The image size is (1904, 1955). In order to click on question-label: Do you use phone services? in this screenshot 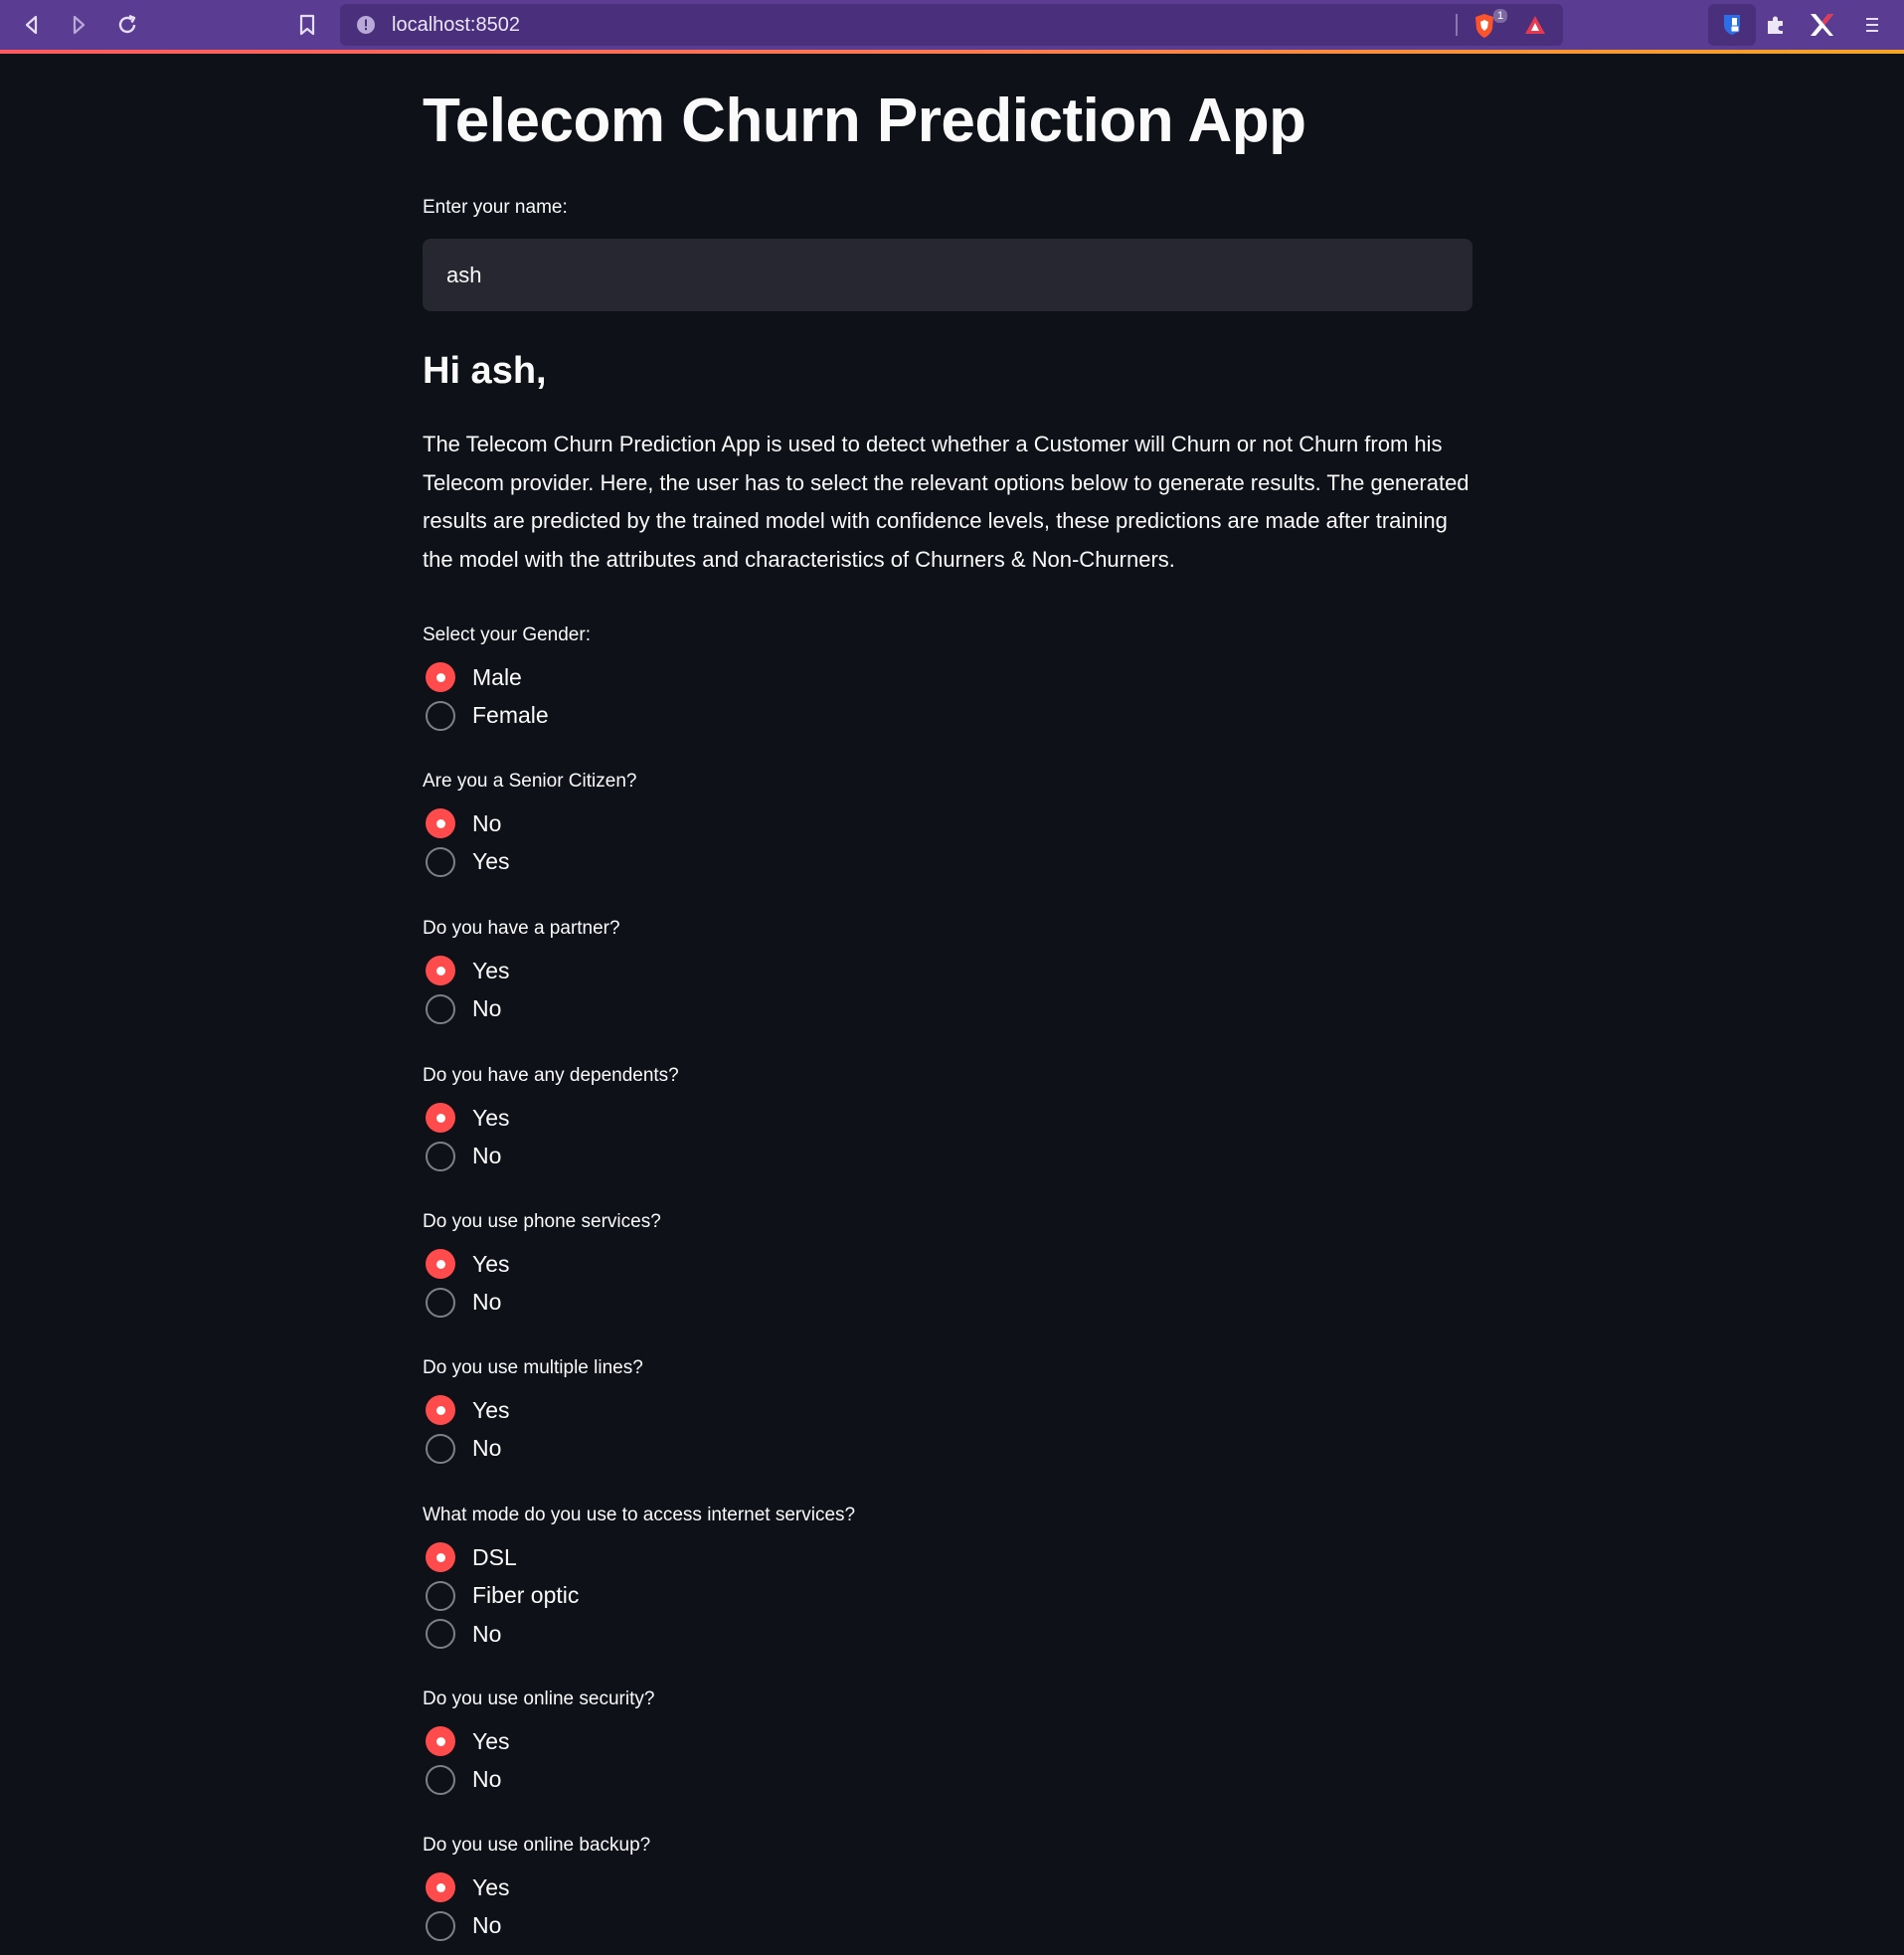, I will do `click(542, 1221)`.